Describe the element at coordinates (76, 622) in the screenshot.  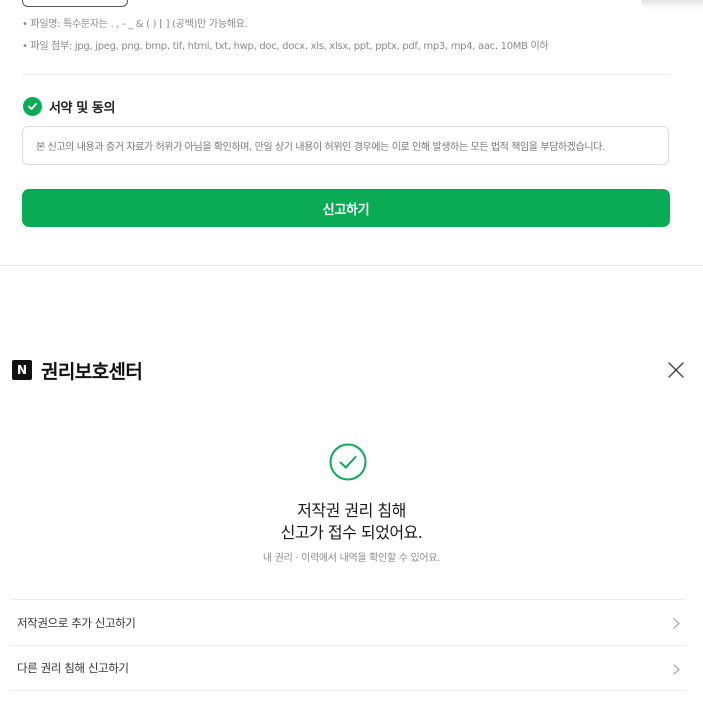
I see `list-item-label: 저작권으로 추가 신고하기` at that location.